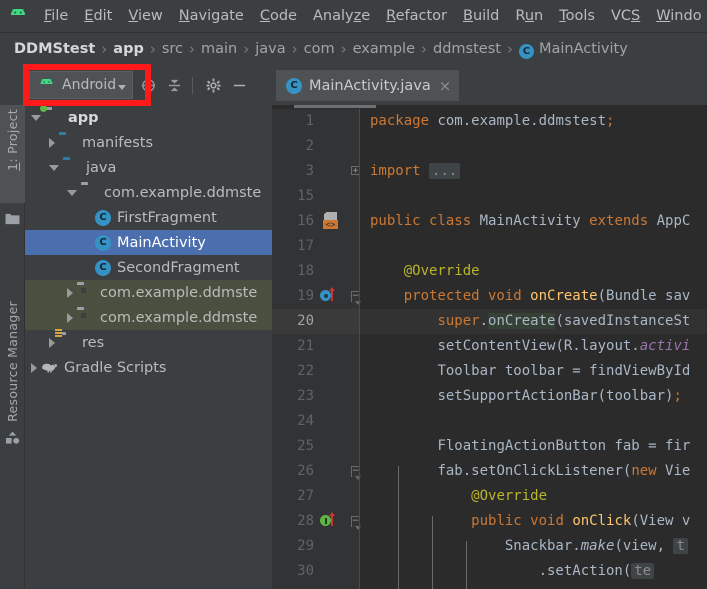  I want to click on breadcrumb-item-ddmstest-pkg: ddmstest, so click(467, 49).